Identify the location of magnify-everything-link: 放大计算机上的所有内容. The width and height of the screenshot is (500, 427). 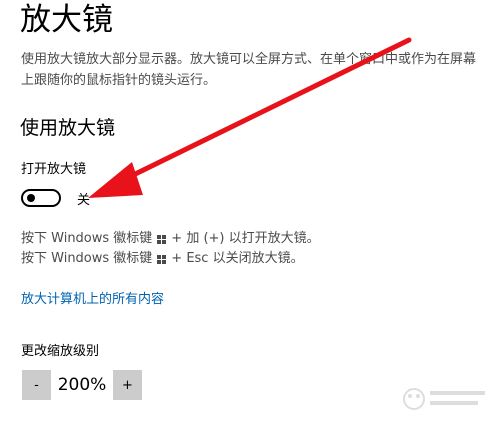
(92, 300).